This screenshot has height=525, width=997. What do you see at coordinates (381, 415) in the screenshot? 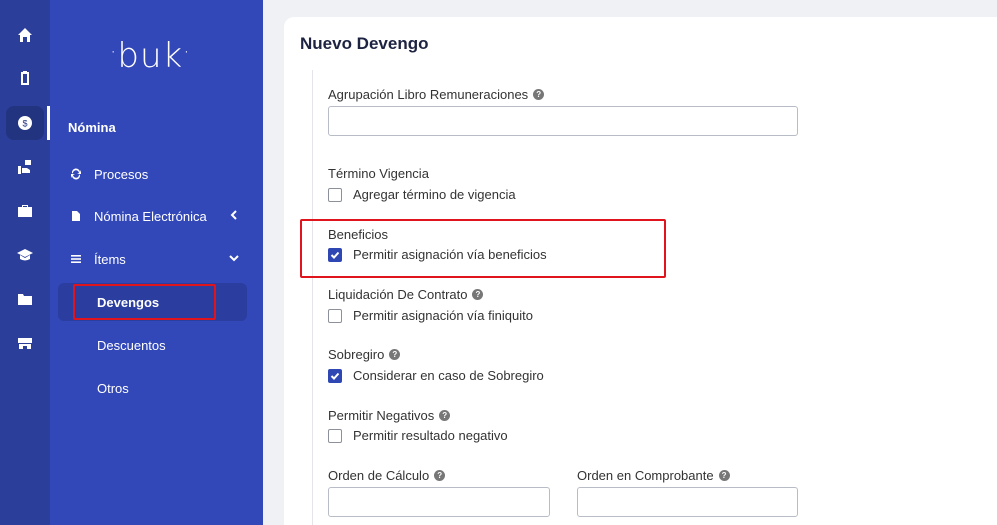
I see `negativos-label-text: Permitir Negativos` at bounding box center [381, 415].